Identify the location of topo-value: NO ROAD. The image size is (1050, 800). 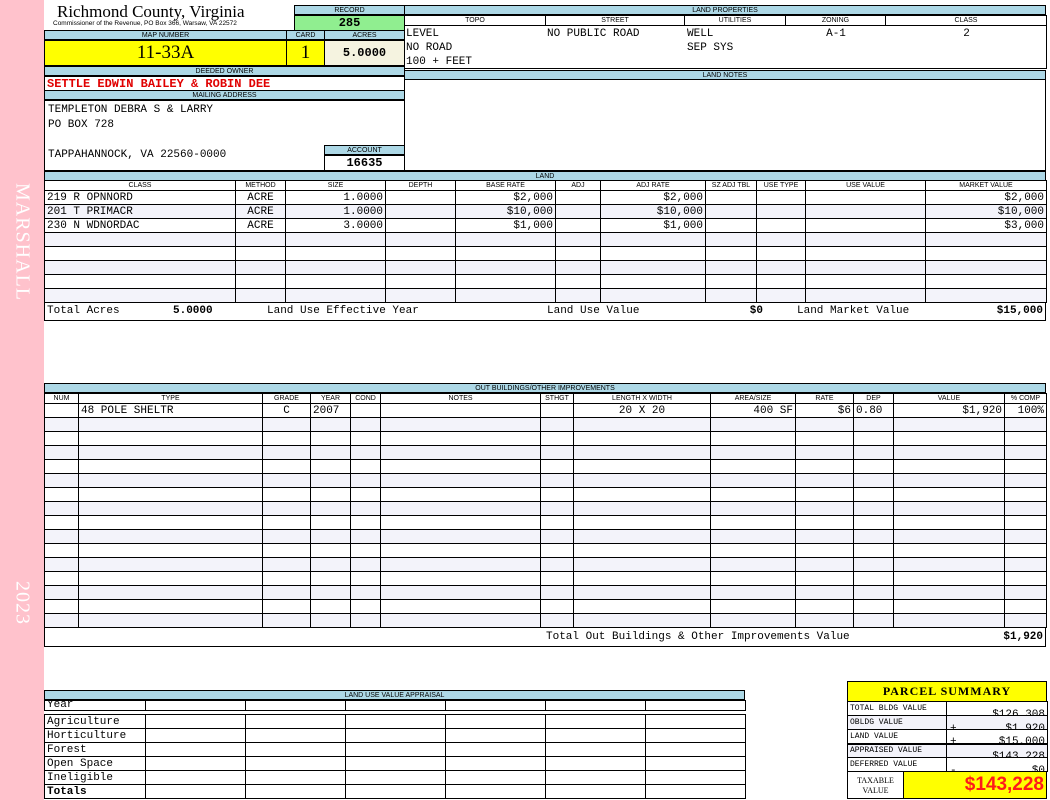
(429, 48).